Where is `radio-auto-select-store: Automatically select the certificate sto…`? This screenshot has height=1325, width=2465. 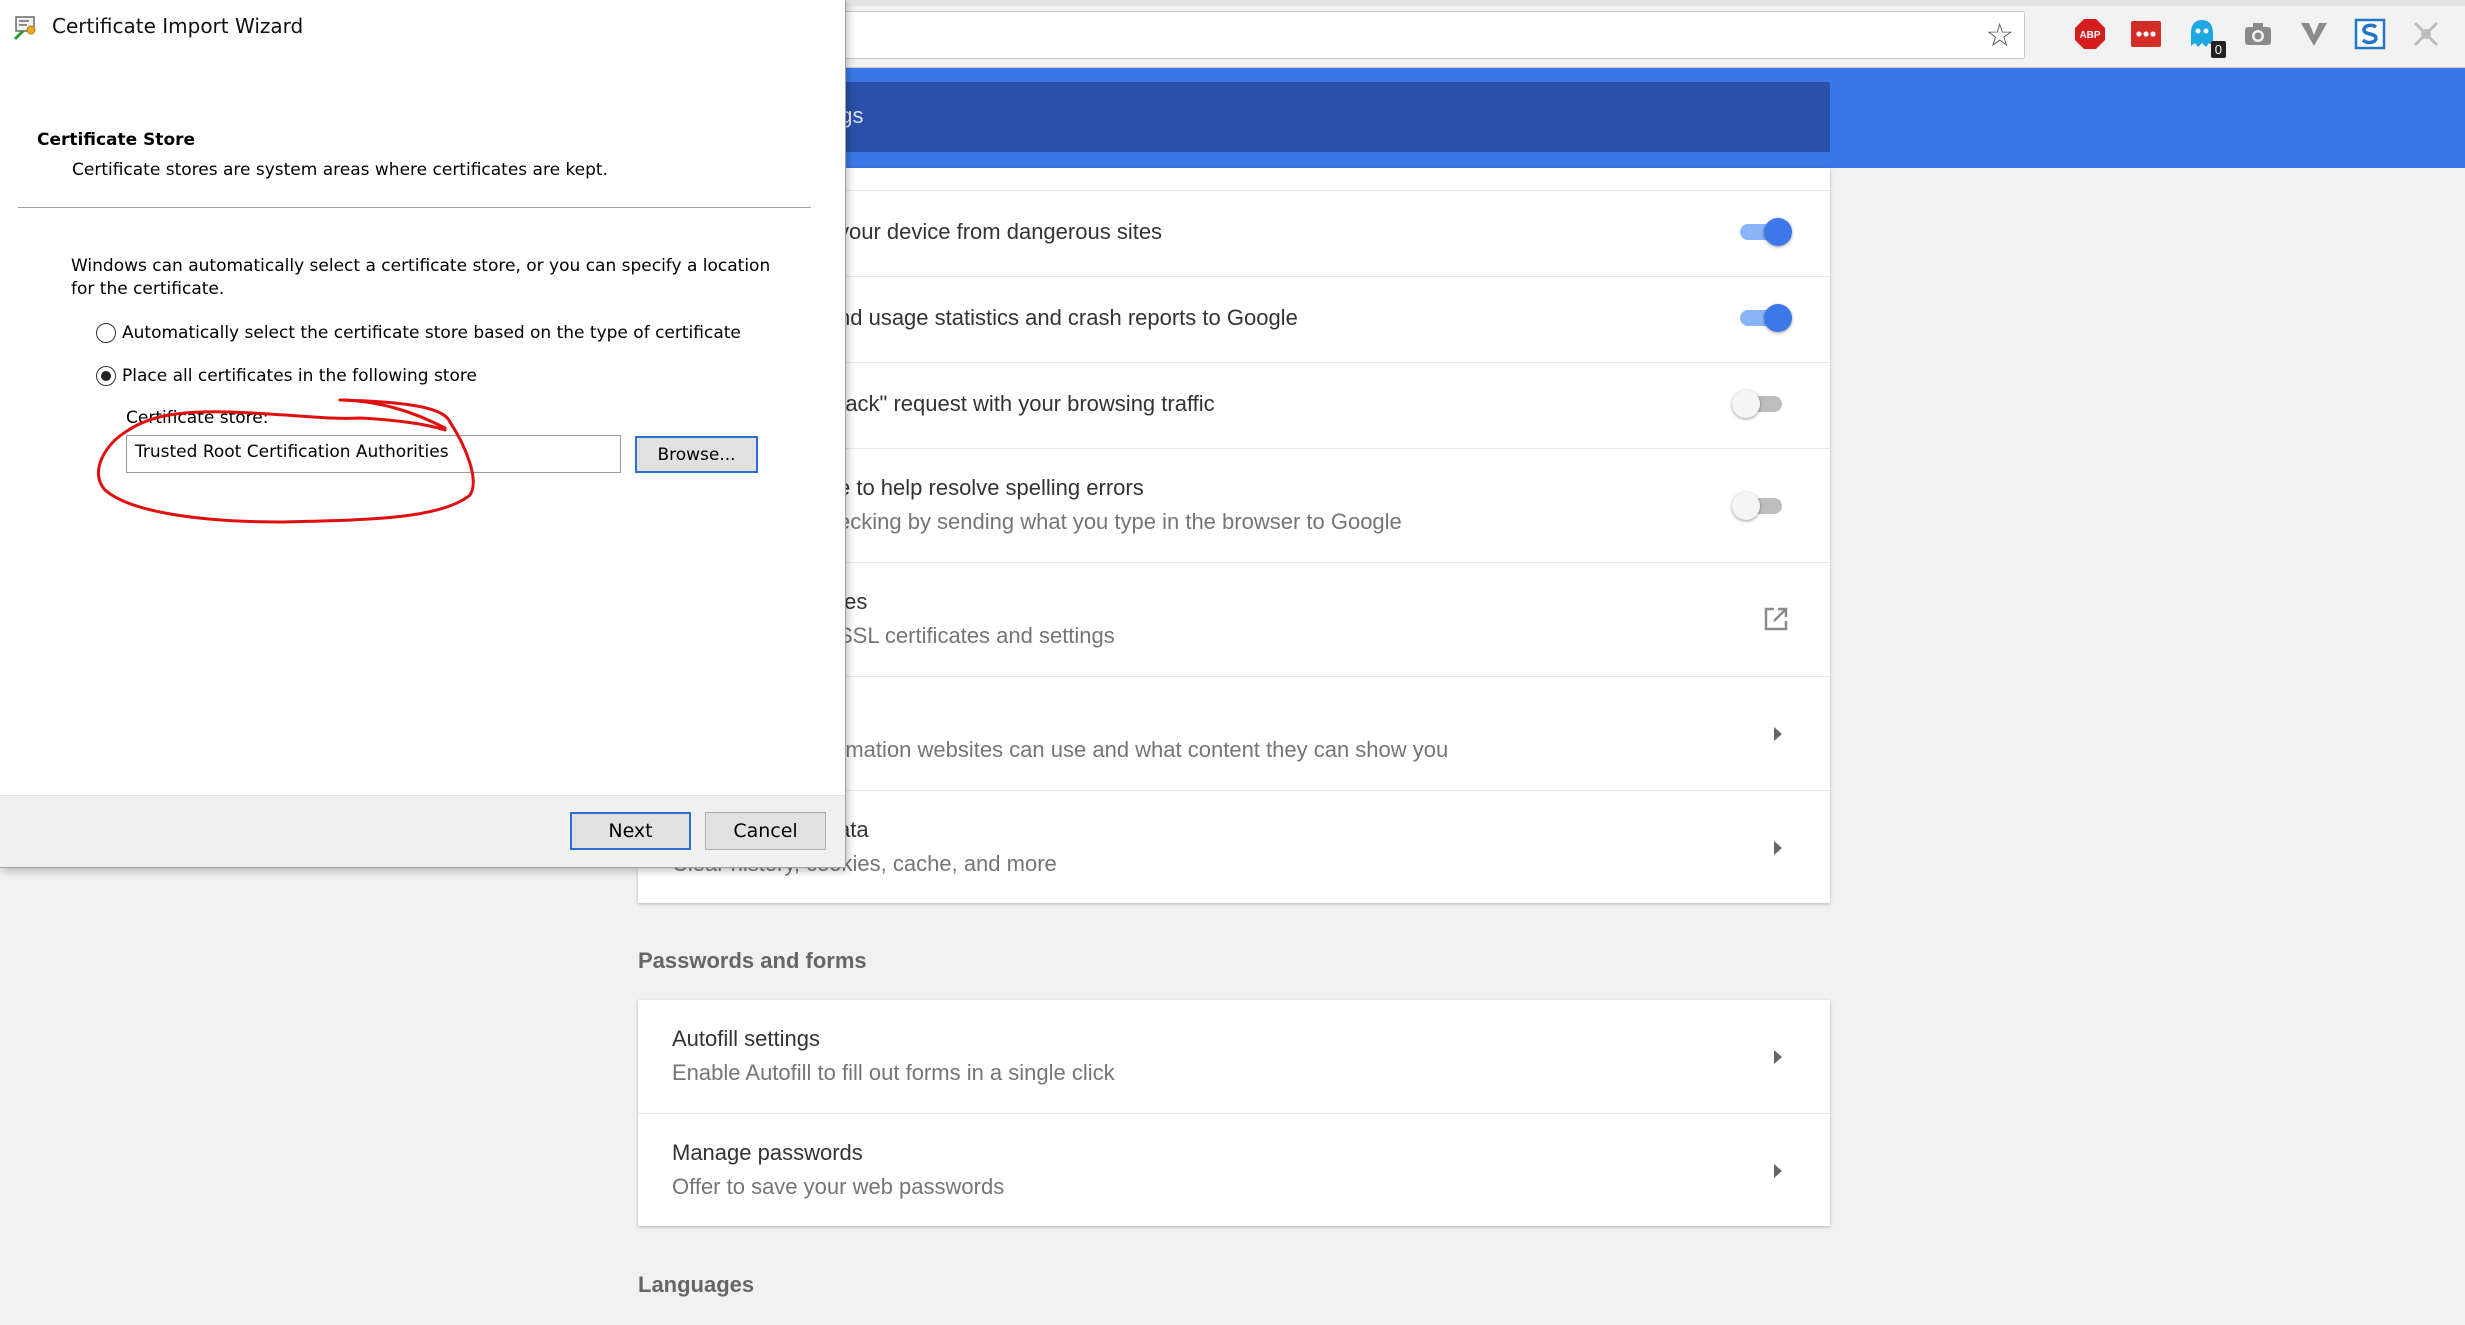 radio-auto-select-store: Automatically select the certificate sto… is located at coordinates (418, 333).